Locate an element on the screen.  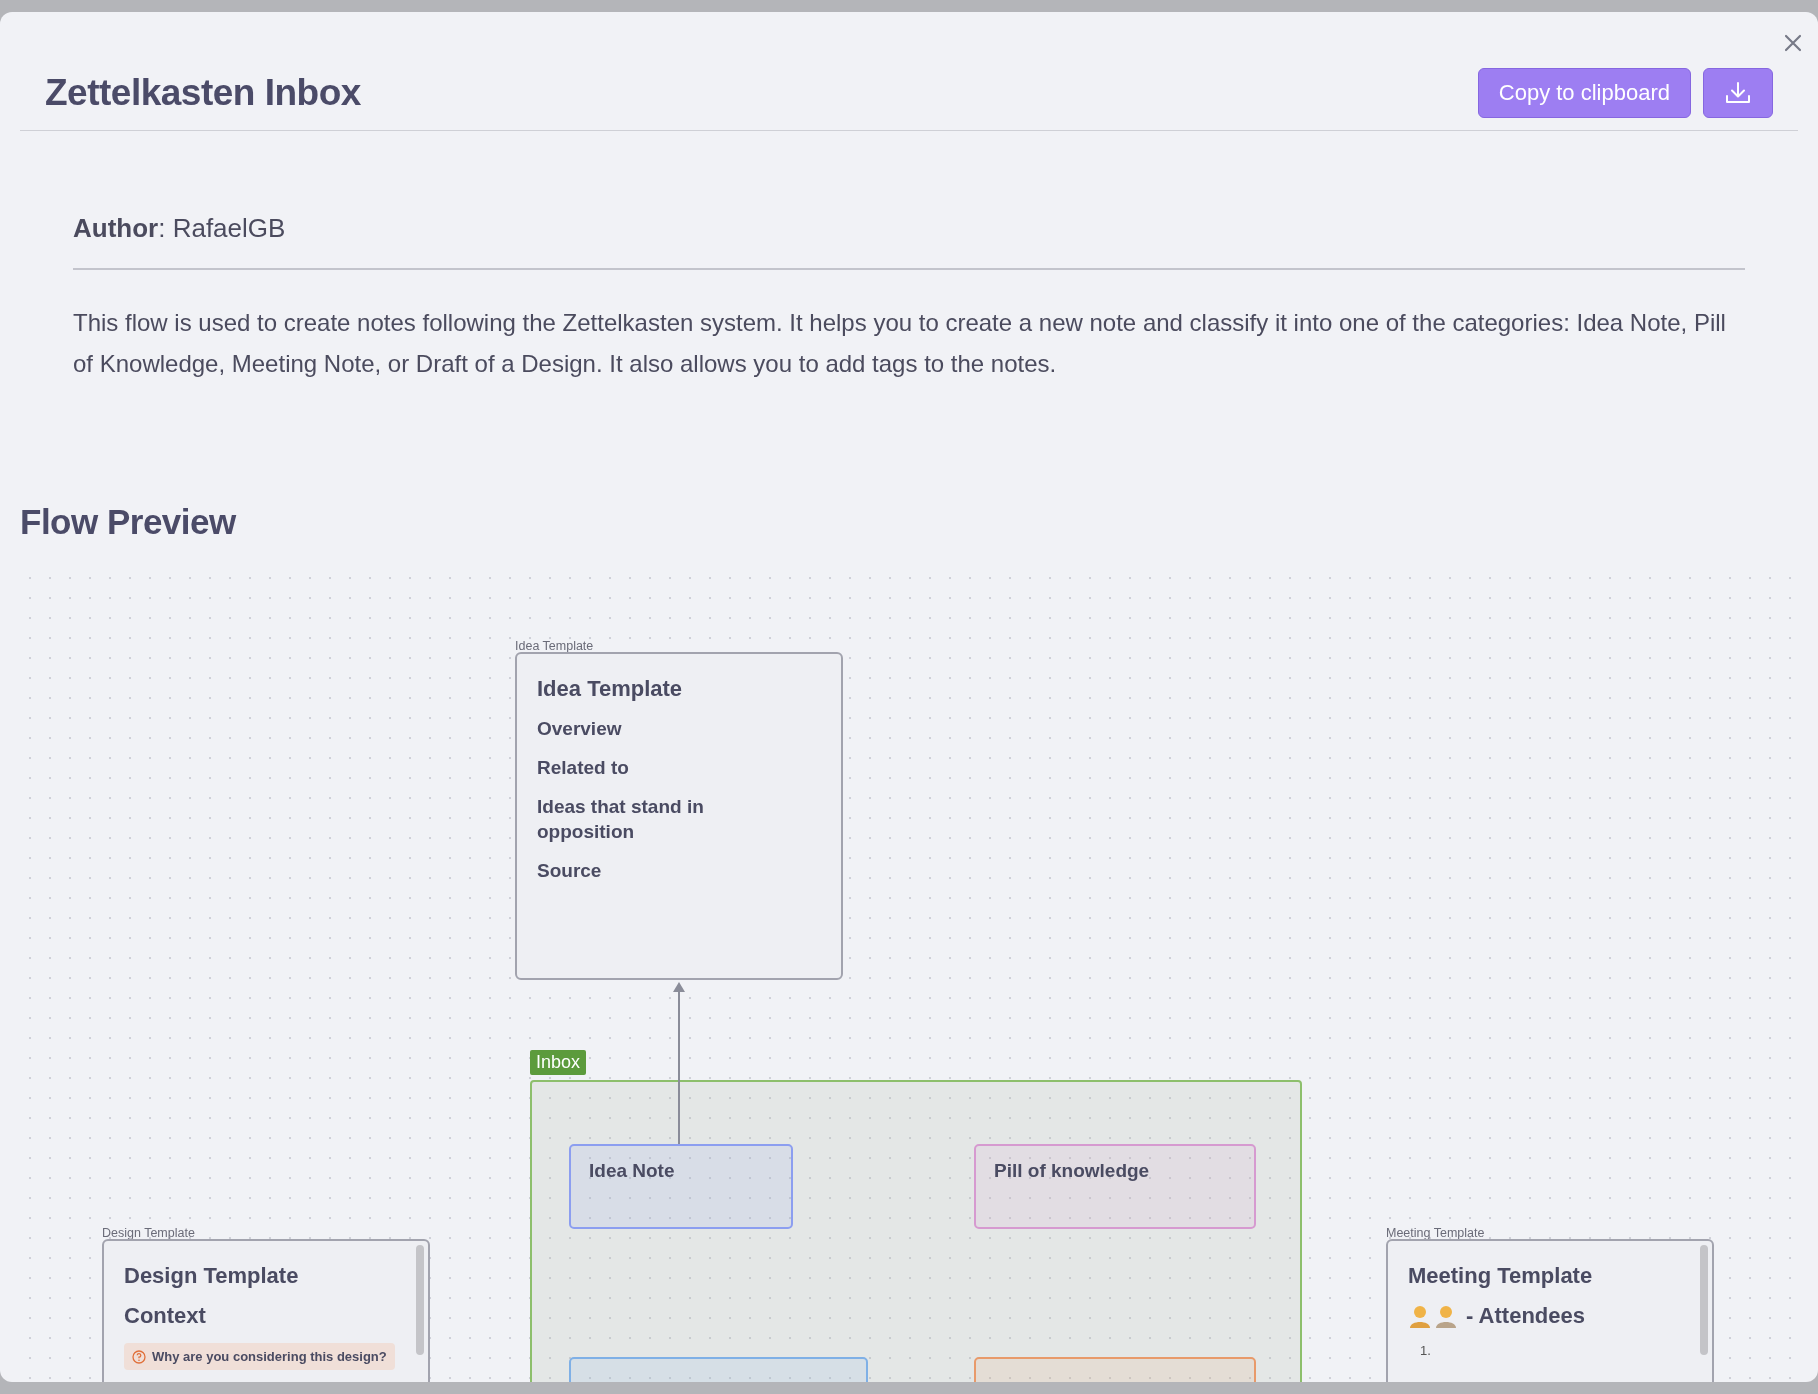
template-node: Idea Template Overview Related to Ideas that stand in opposition Source is located at coordinates (679, 816).